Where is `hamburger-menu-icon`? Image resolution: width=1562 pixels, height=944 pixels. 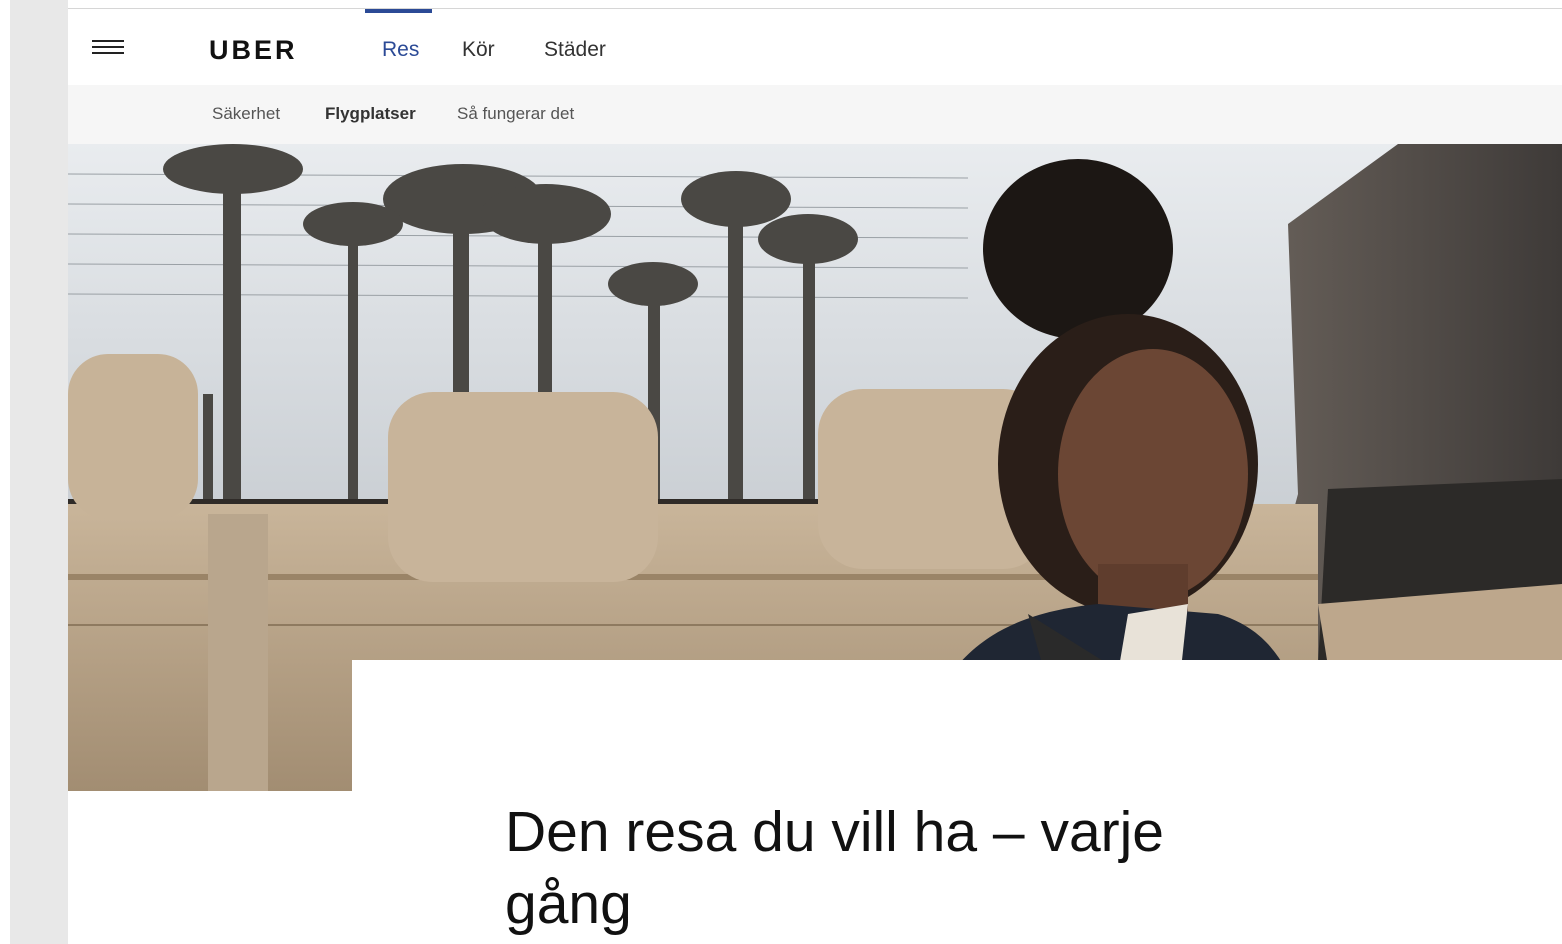 hamburger-menu-icon is located at coordinates (109, 48).